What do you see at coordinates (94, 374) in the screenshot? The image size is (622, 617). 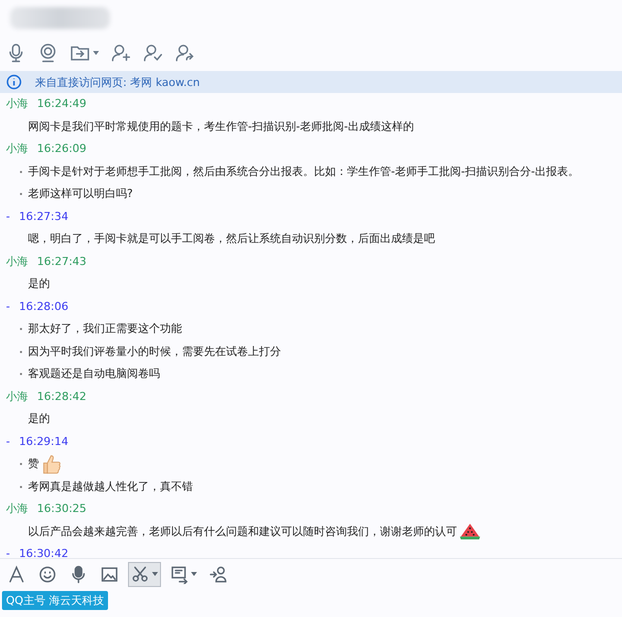 I see `message-text: 客观题还是自动电脑阅卷吗` at bounding box center [94, 374].